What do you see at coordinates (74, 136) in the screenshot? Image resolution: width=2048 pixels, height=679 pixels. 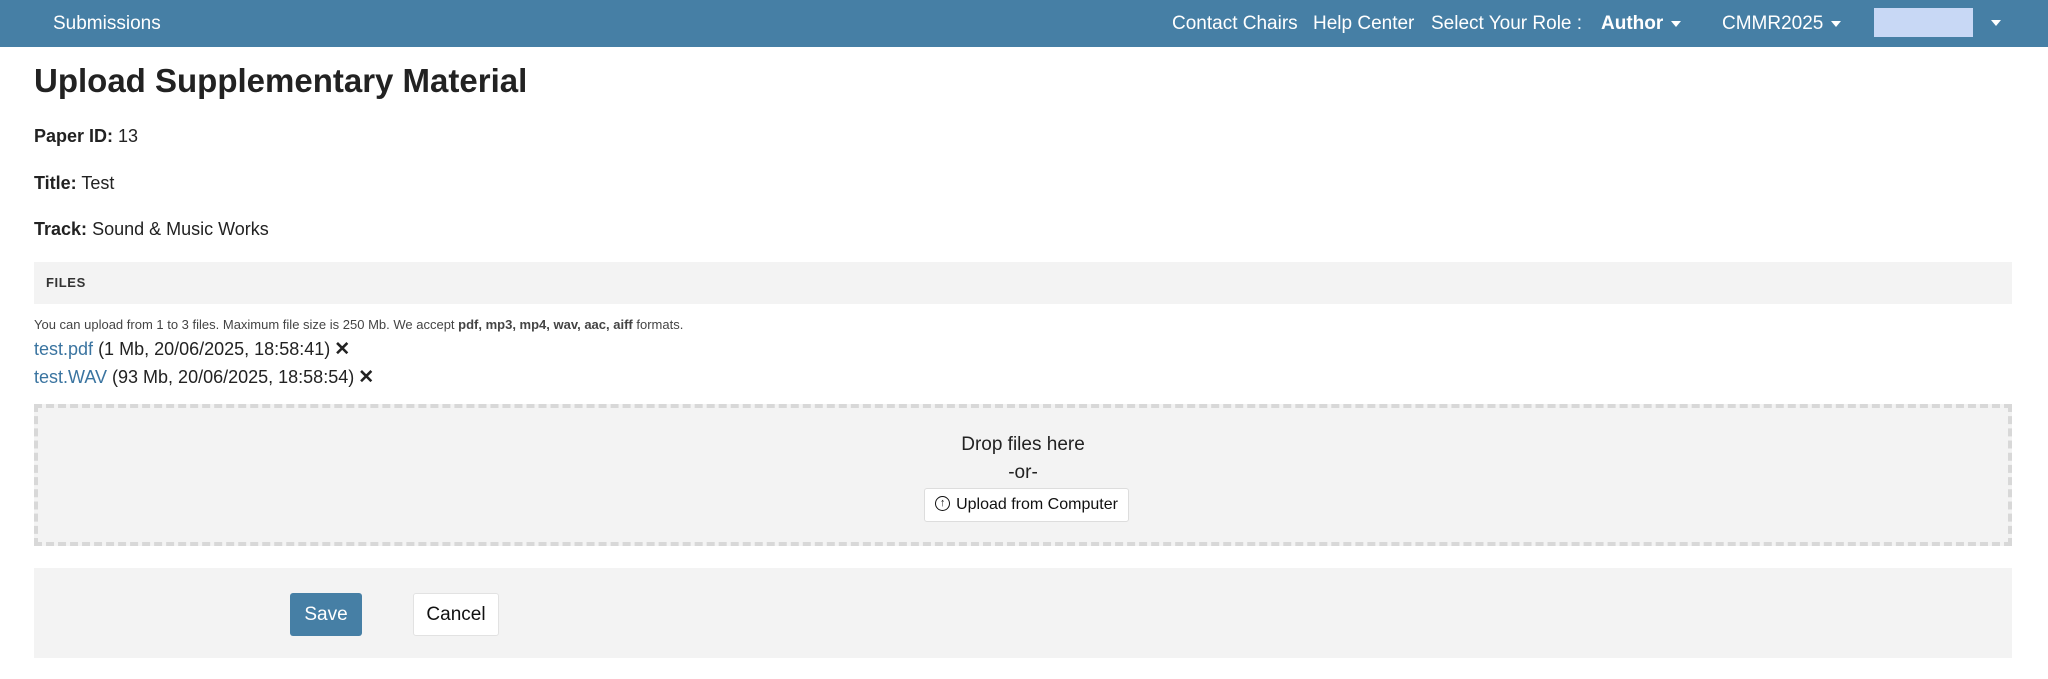 I see `paper-id-label: Paper ID:` at bounding box center [74, 136].